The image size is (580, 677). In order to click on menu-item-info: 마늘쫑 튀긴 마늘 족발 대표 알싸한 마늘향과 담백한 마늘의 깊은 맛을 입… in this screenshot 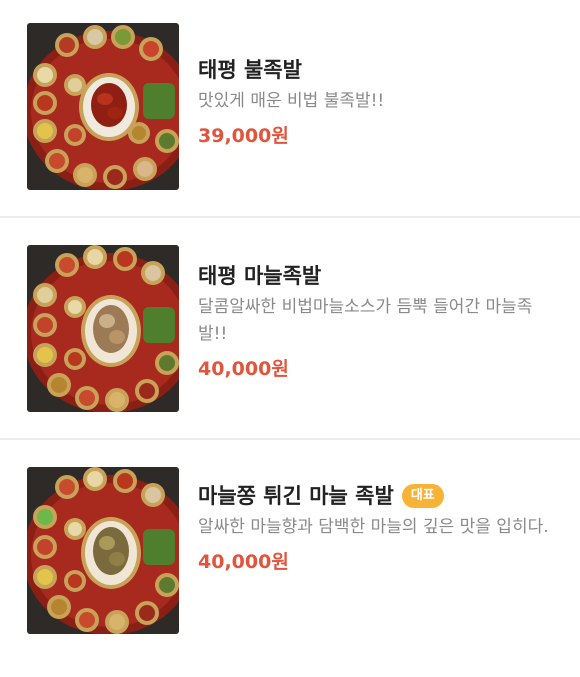, I will do `click(379, 528)`.